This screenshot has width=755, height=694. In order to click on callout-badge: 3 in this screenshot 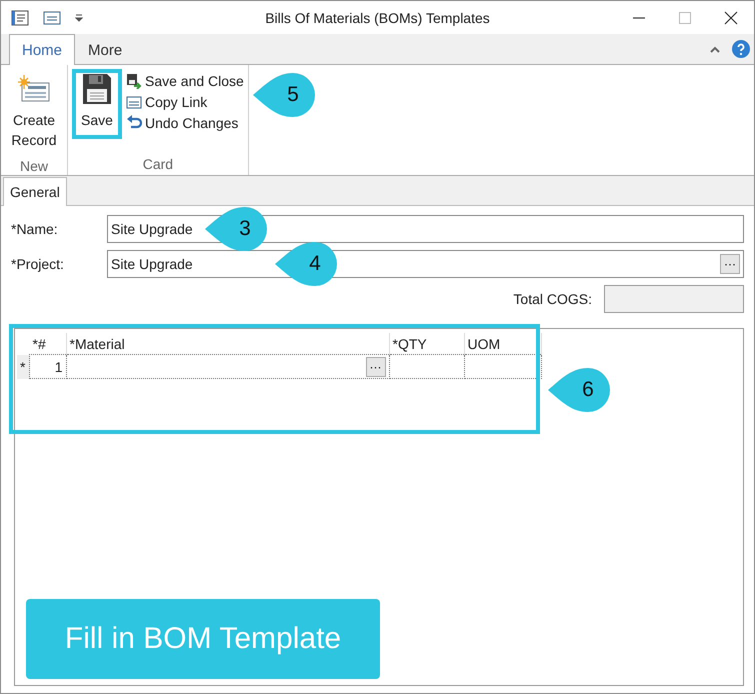, I will do `click(236, 229)`.